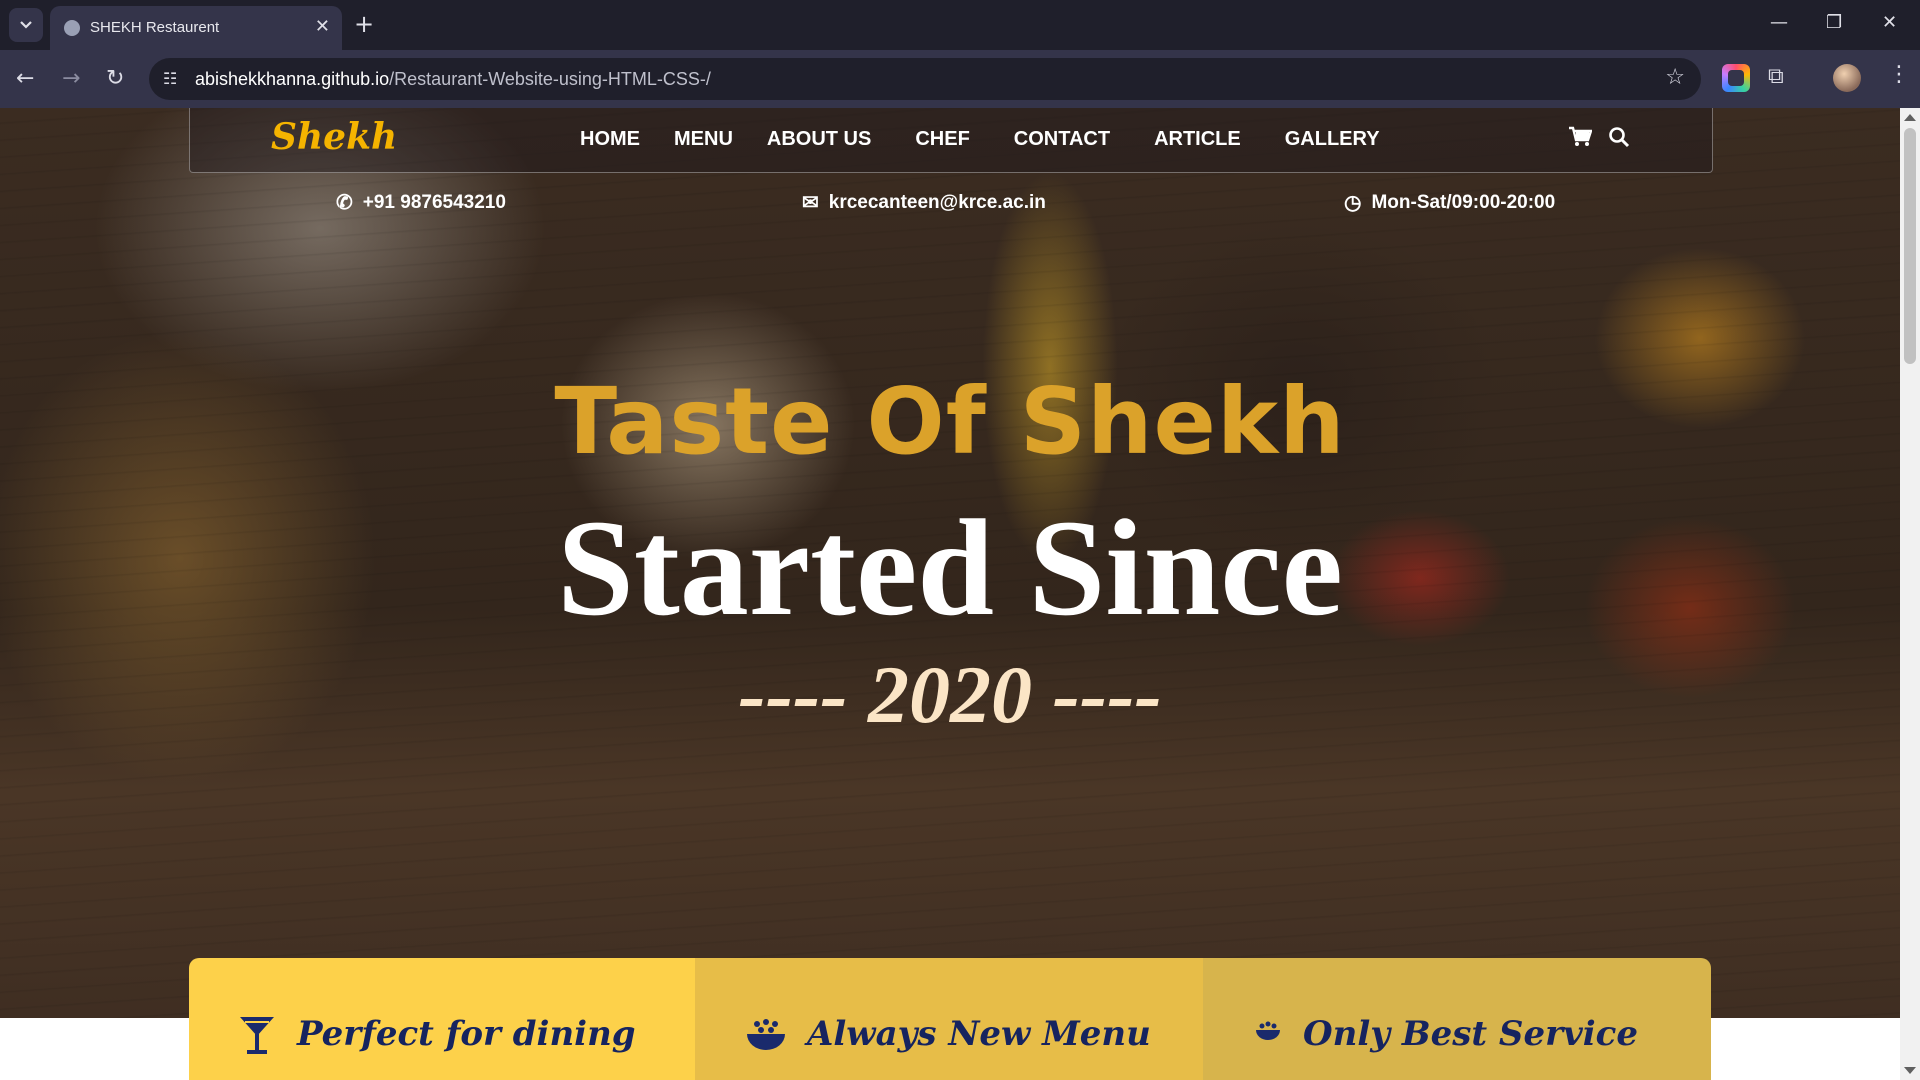 This screenshot has width=1920, height=1080. What do you see at coordinates (173, 79) in the screenshot?
I see `site-info-icon: ☷` at bounding box center [173, 79].